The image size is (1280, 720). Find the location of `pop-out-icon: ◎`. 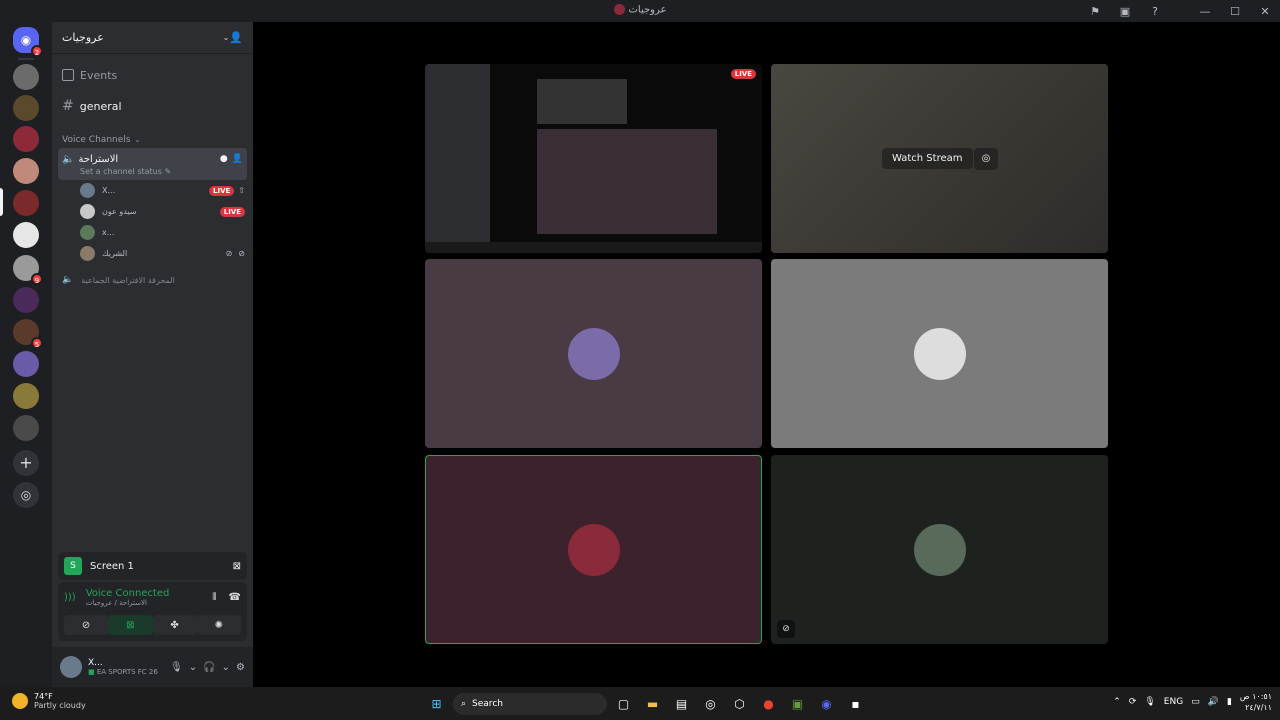

pop-out-icon: ◎ is located at coordinates (986, 159).